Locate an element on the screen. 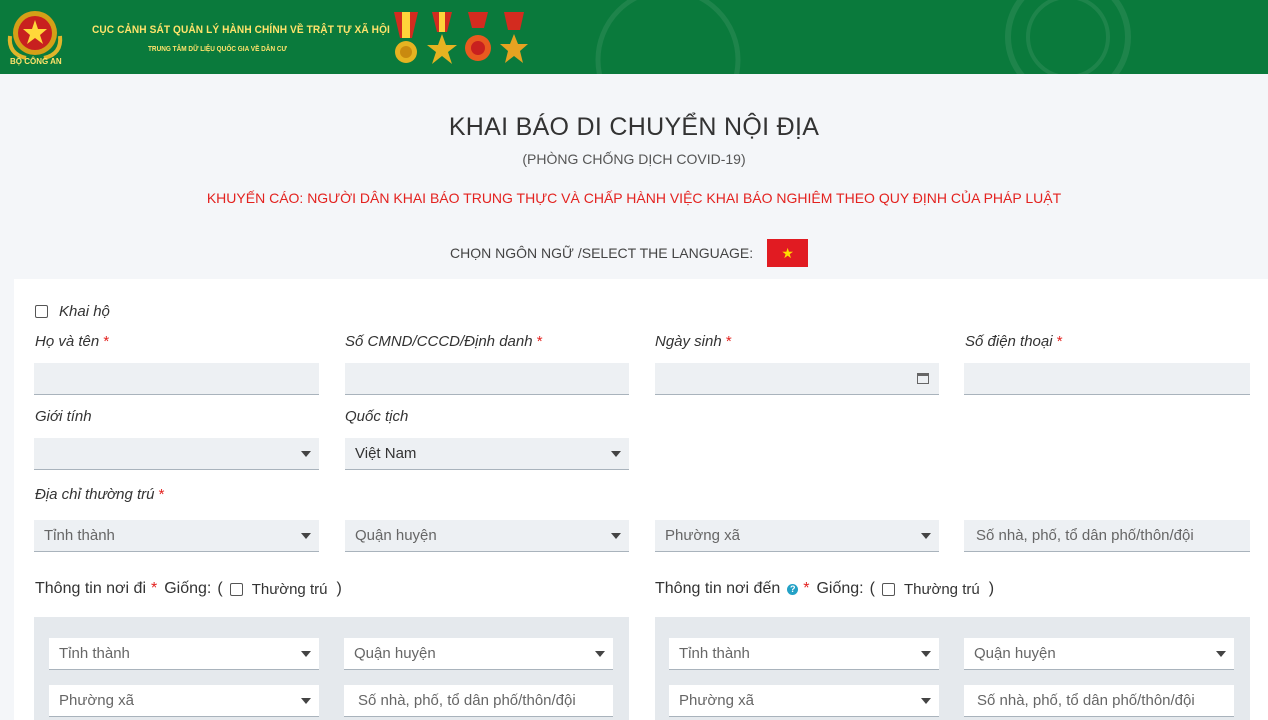  so-dien-thoai-input is located at coordinates (1107, 379).